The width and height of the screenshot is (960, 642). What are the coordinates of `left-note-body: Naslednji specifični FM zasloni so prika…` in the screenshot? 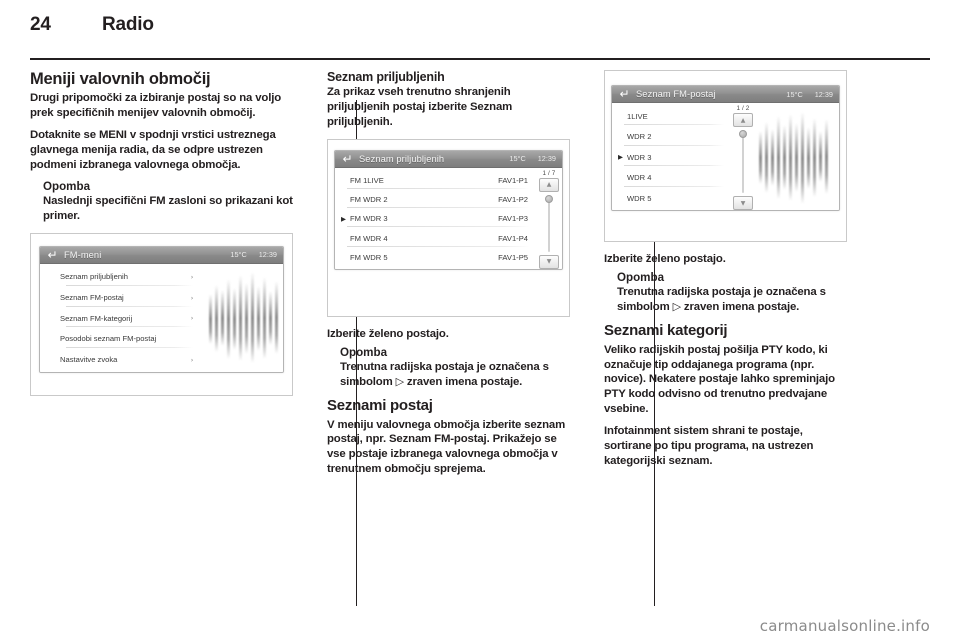 It's located at (168, 208).